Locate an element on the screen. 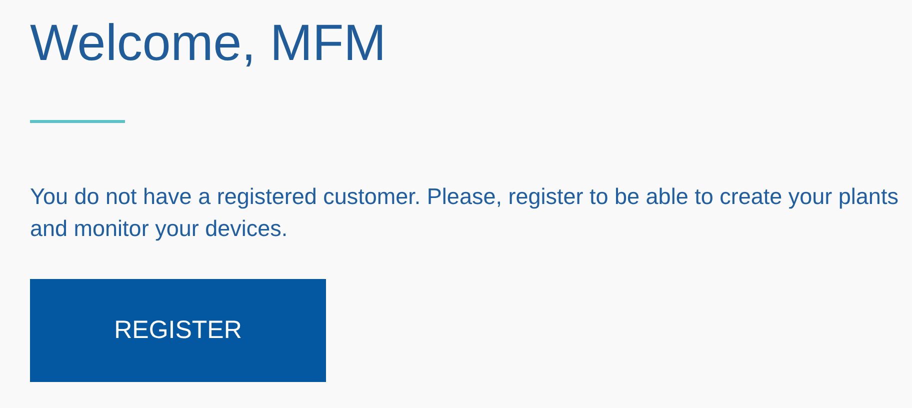 The height and width of the screenshot is (408, 912). register-button: REGISTER is located at coordinates (178, 330).